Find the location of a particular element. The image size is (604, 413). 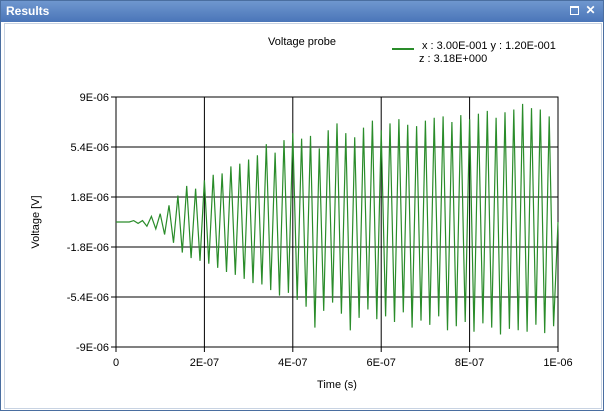

y-tick-label: -1.8E-06 is located at coordinates (88, 248).